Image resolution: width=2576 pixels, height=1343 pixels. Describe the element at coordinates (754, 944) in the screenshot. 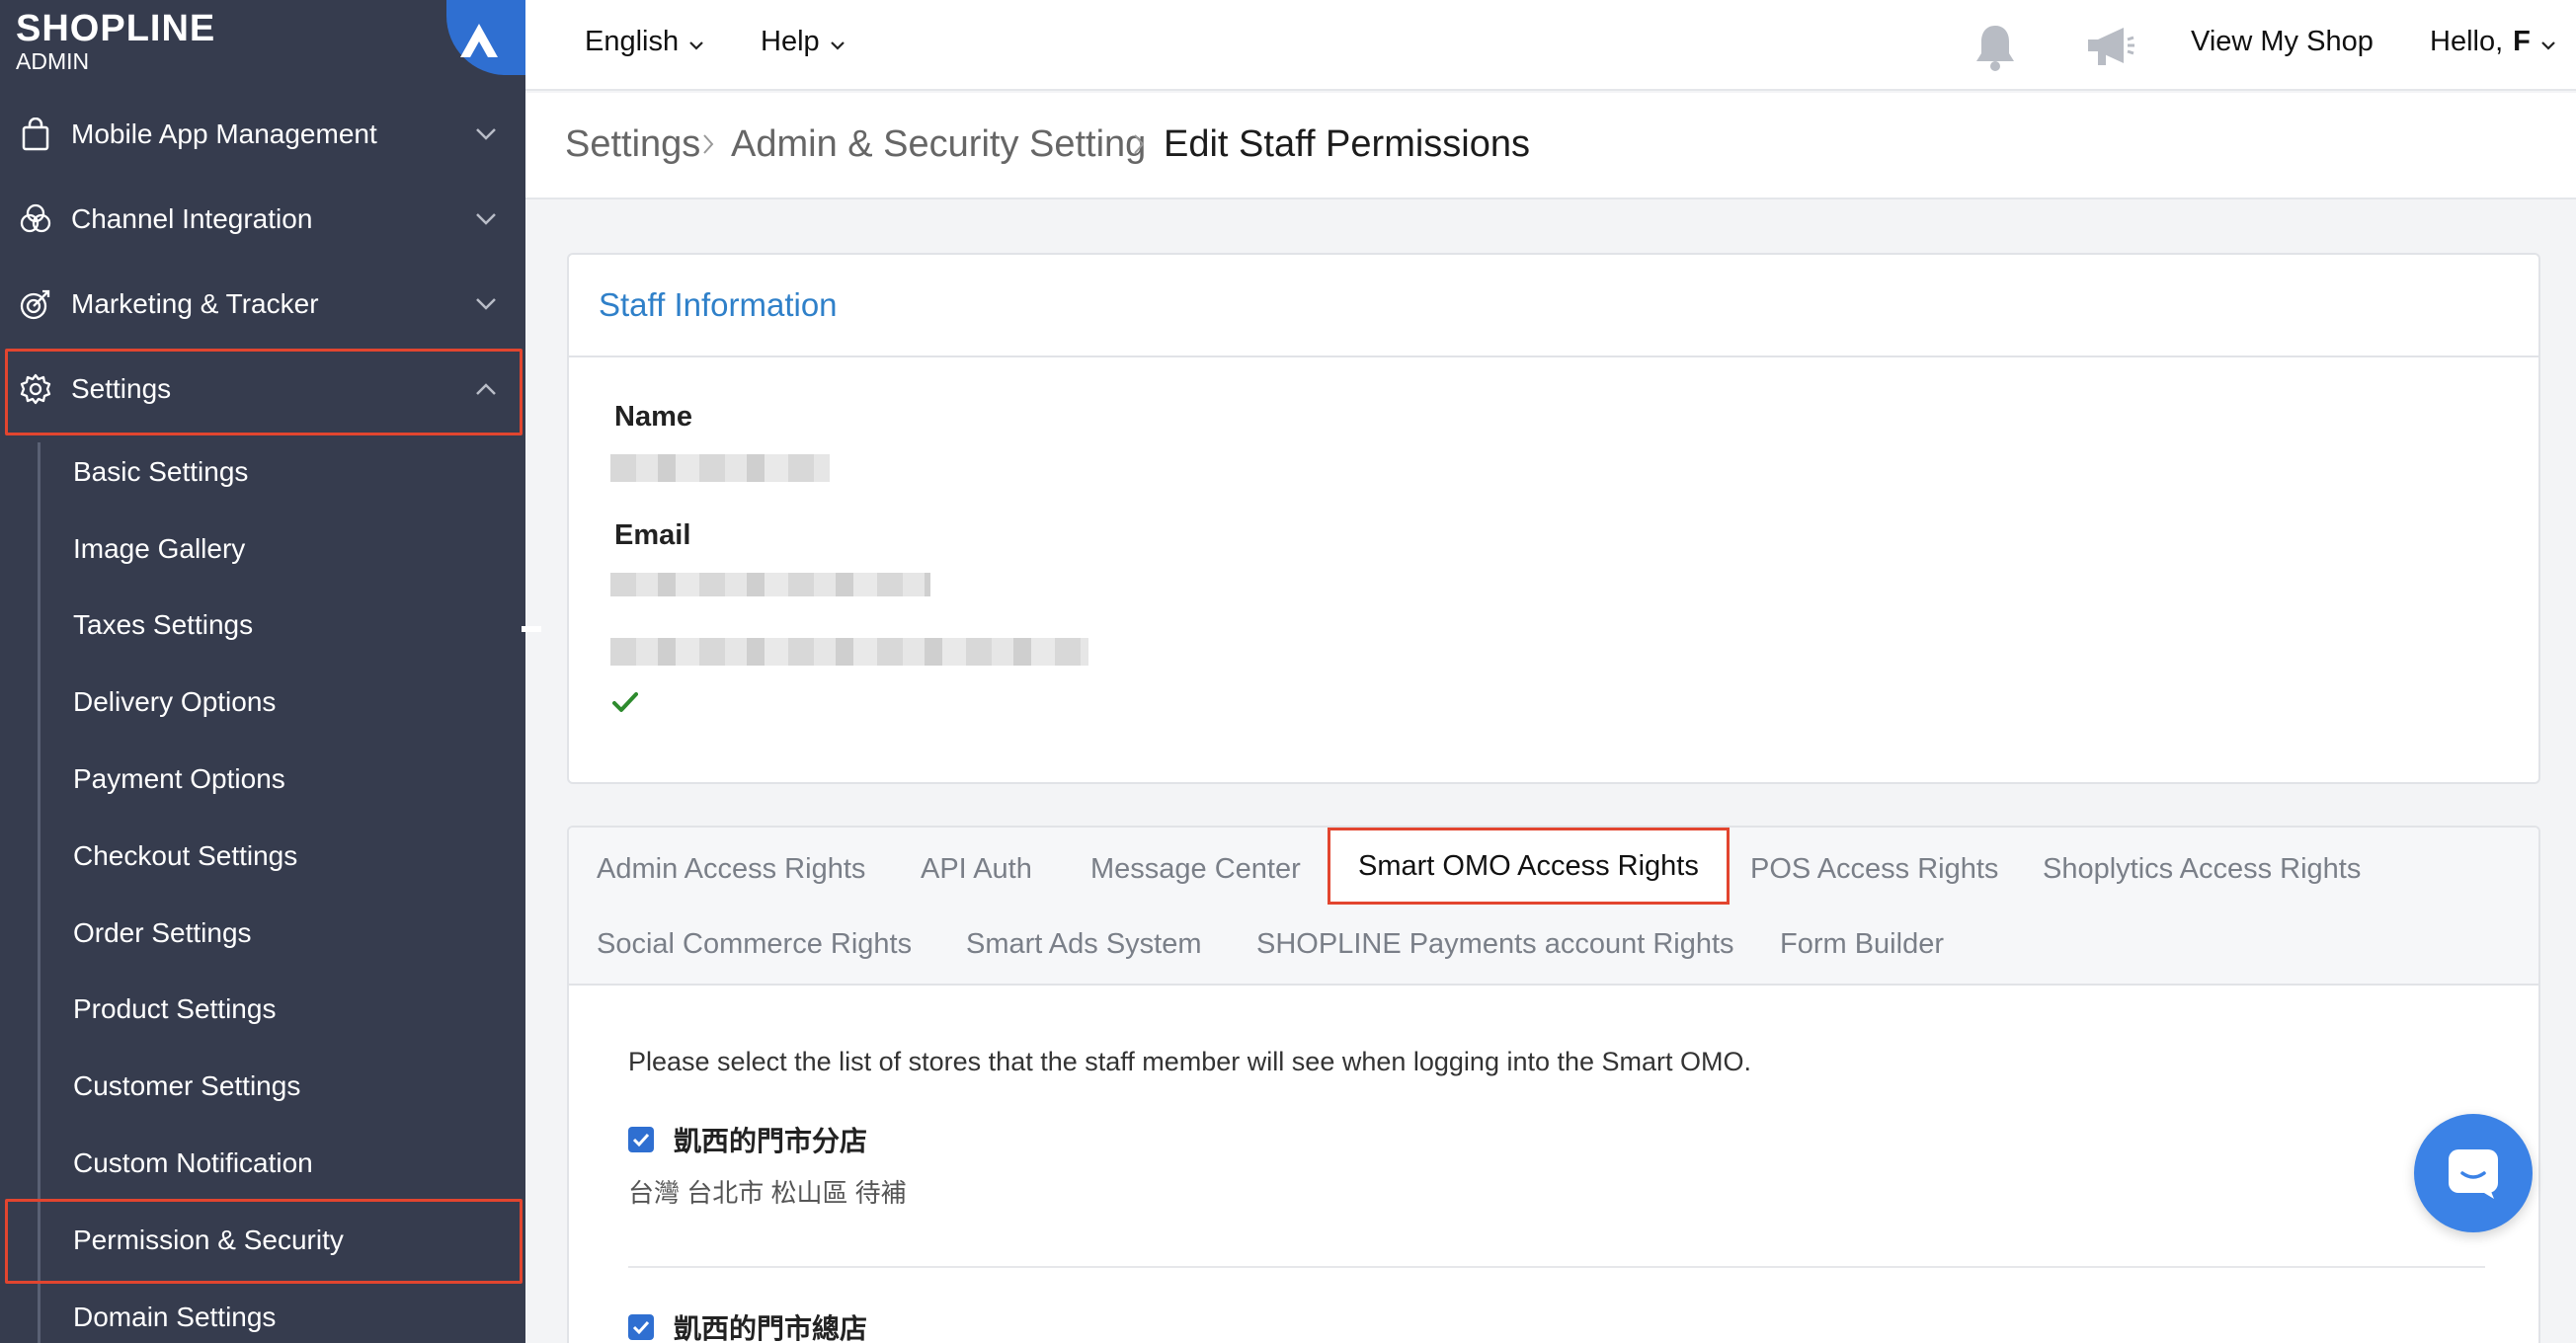

I see `tab-social-commerce-rights: Social Commerce Rights` at that location.